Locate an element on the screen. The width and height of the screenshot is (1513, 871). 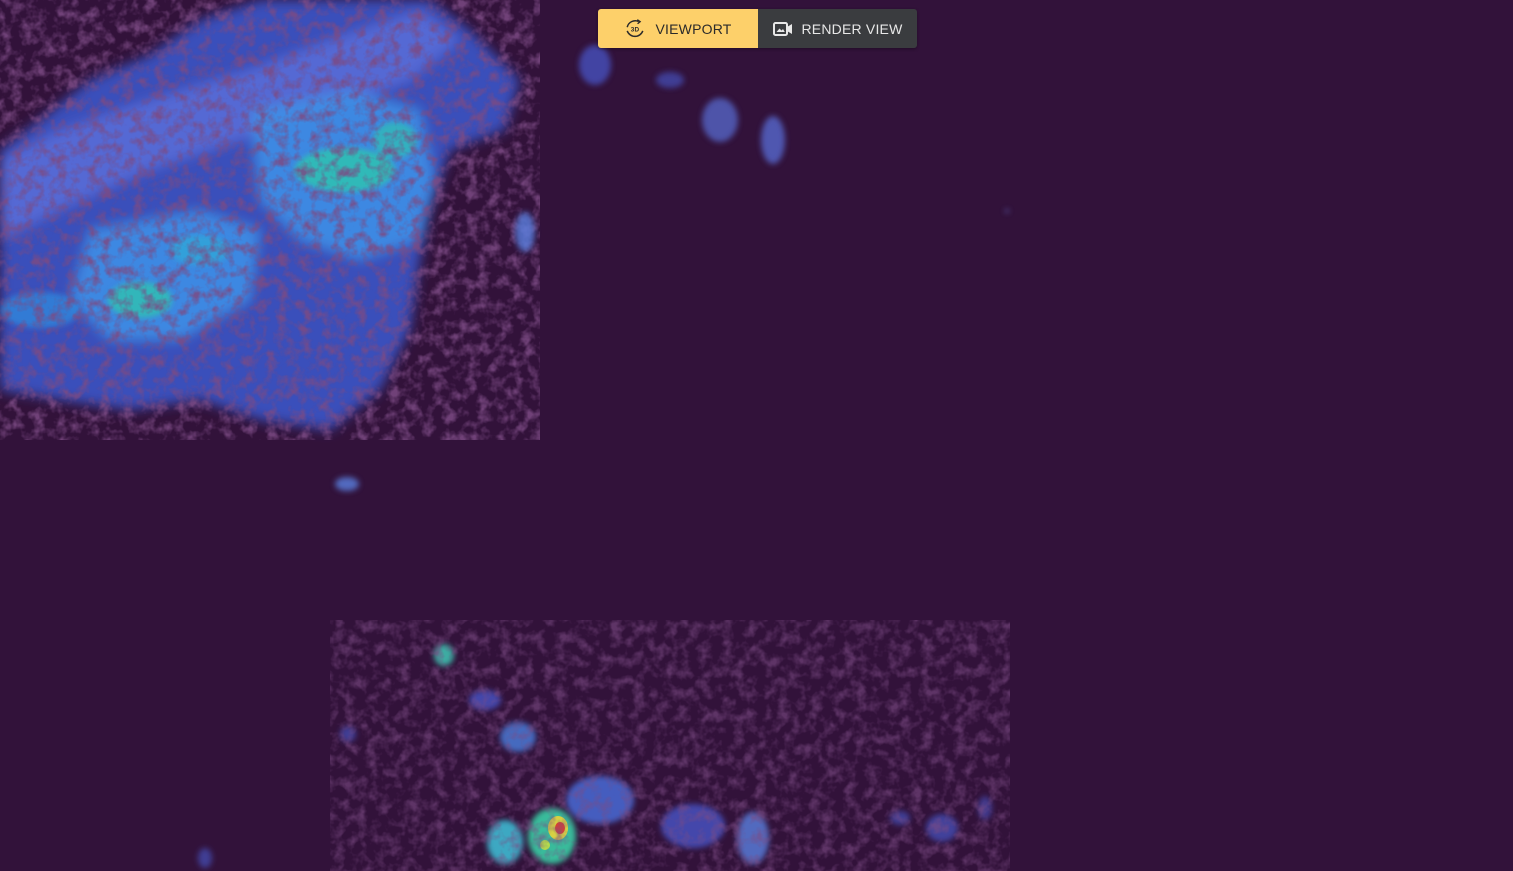
render-view-button: RENDER VIEW is located at coordinates (837, 28).